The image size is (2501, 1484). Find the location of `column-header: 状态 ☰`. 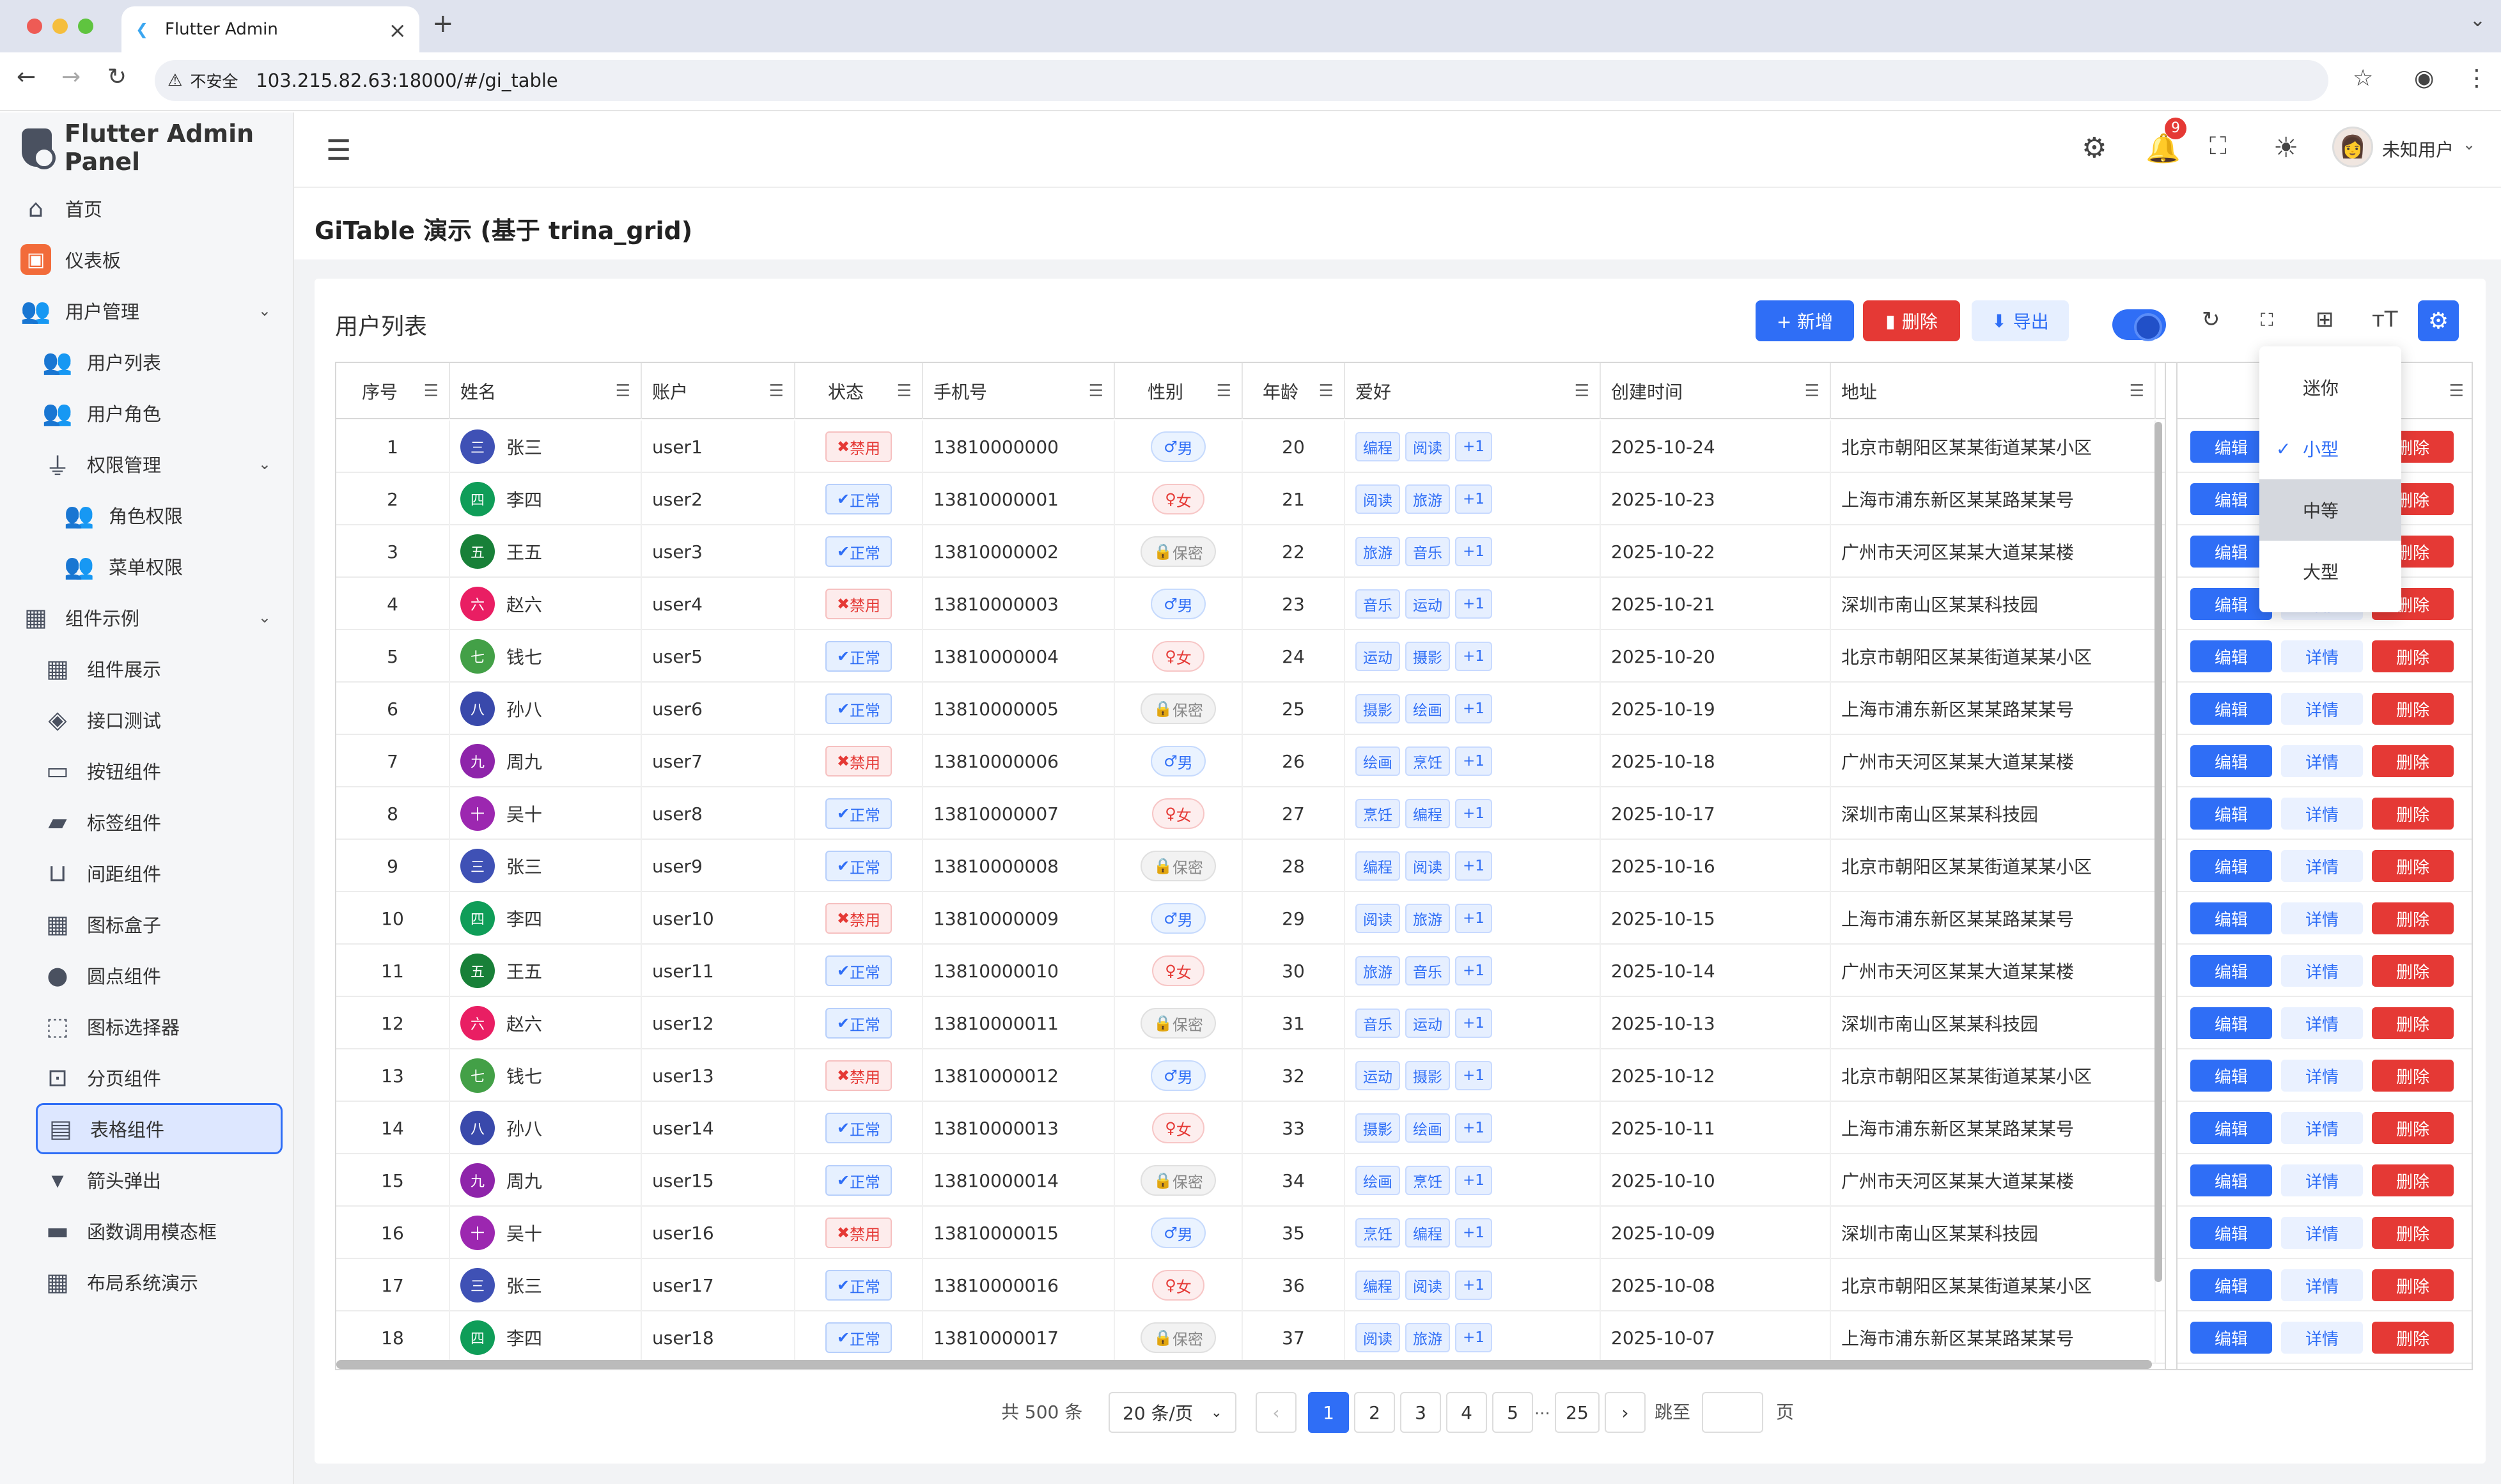

column-header: 状态 ☰ is located at coordinates (859, 391).